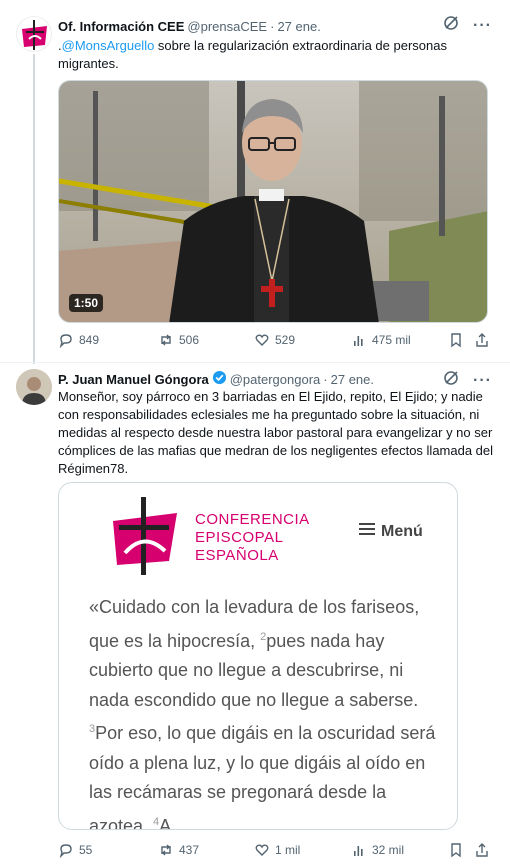 The image size is (510, 864). I want to click on logo-text: CONFERENCIA EPISCOPAL ESPAÑOLA, so click(252, 538).